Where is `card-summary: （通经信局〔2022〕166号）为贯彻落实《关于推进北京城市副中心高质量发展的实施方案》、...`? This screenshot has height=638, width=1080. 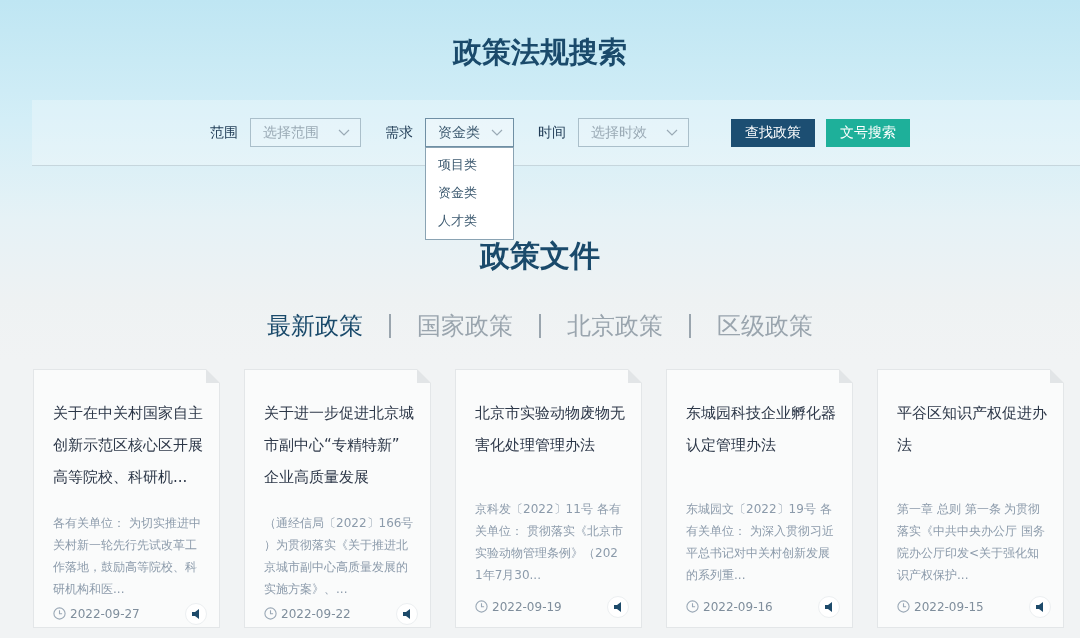
card-summary: （通经信局〔2022〕166号）为贯彻落实《关于推进北京城市副中心高质量发展的实施方案》、... is located at coordinates (339, 556).